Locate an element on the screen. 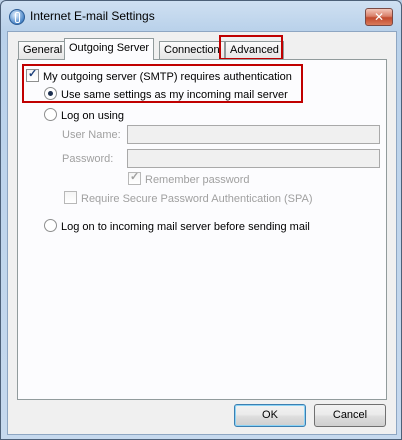 The height and width of the screenshot is (440, 402). logon-using-radio is located at coordinates (50, 114).